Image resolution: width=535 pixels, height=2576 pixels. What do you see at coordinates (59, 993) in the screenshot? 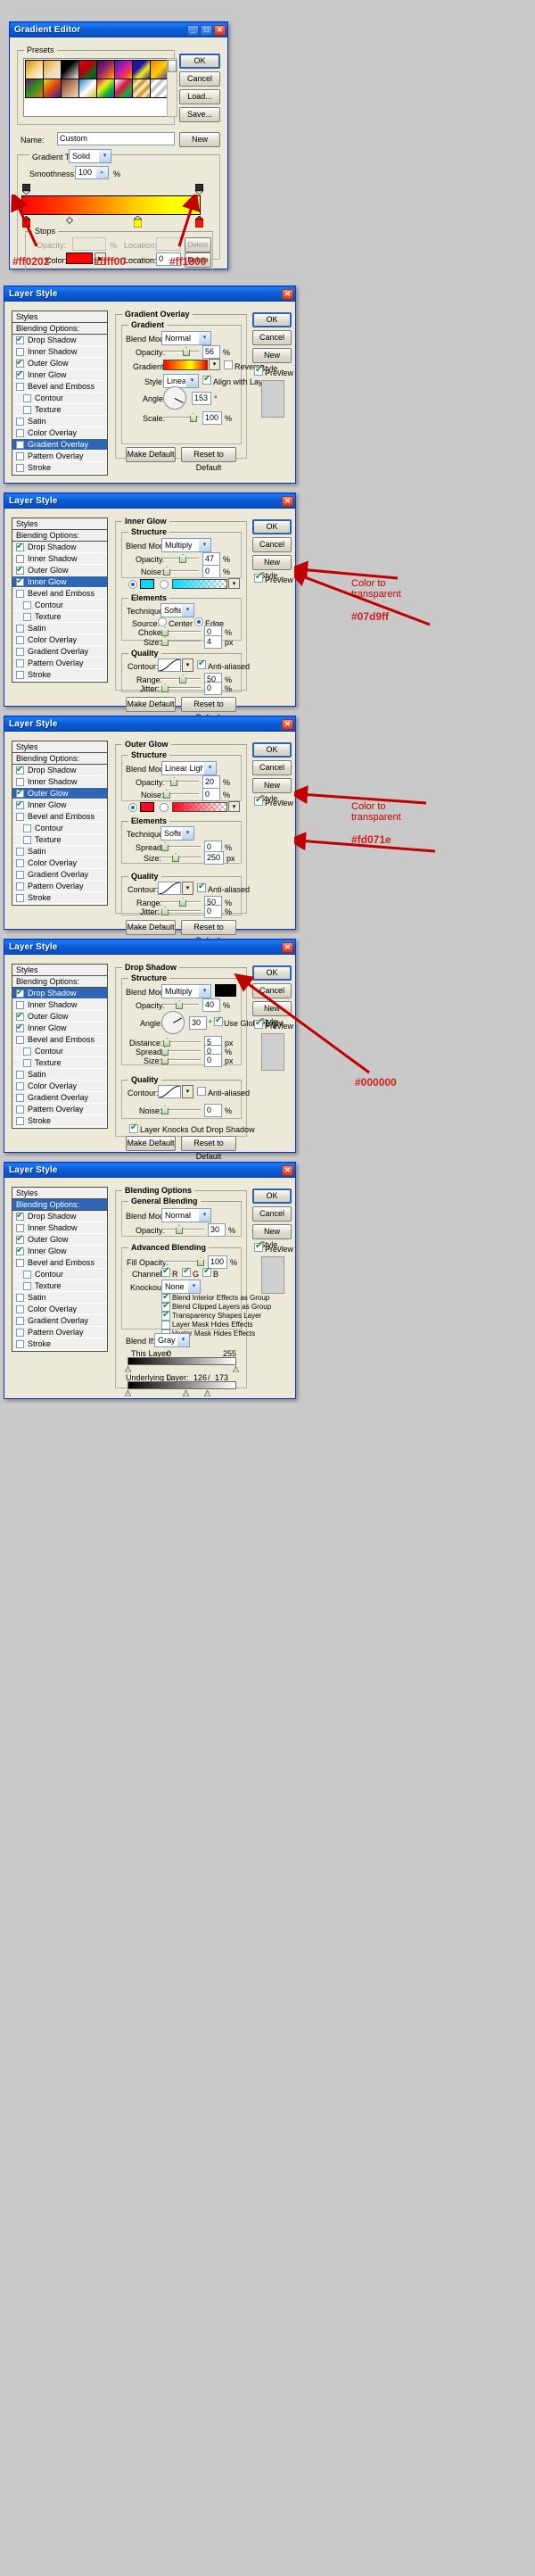
I see `sidebar-item-drop-shadow: Drop Shadow` at bounding box center [59, 993].